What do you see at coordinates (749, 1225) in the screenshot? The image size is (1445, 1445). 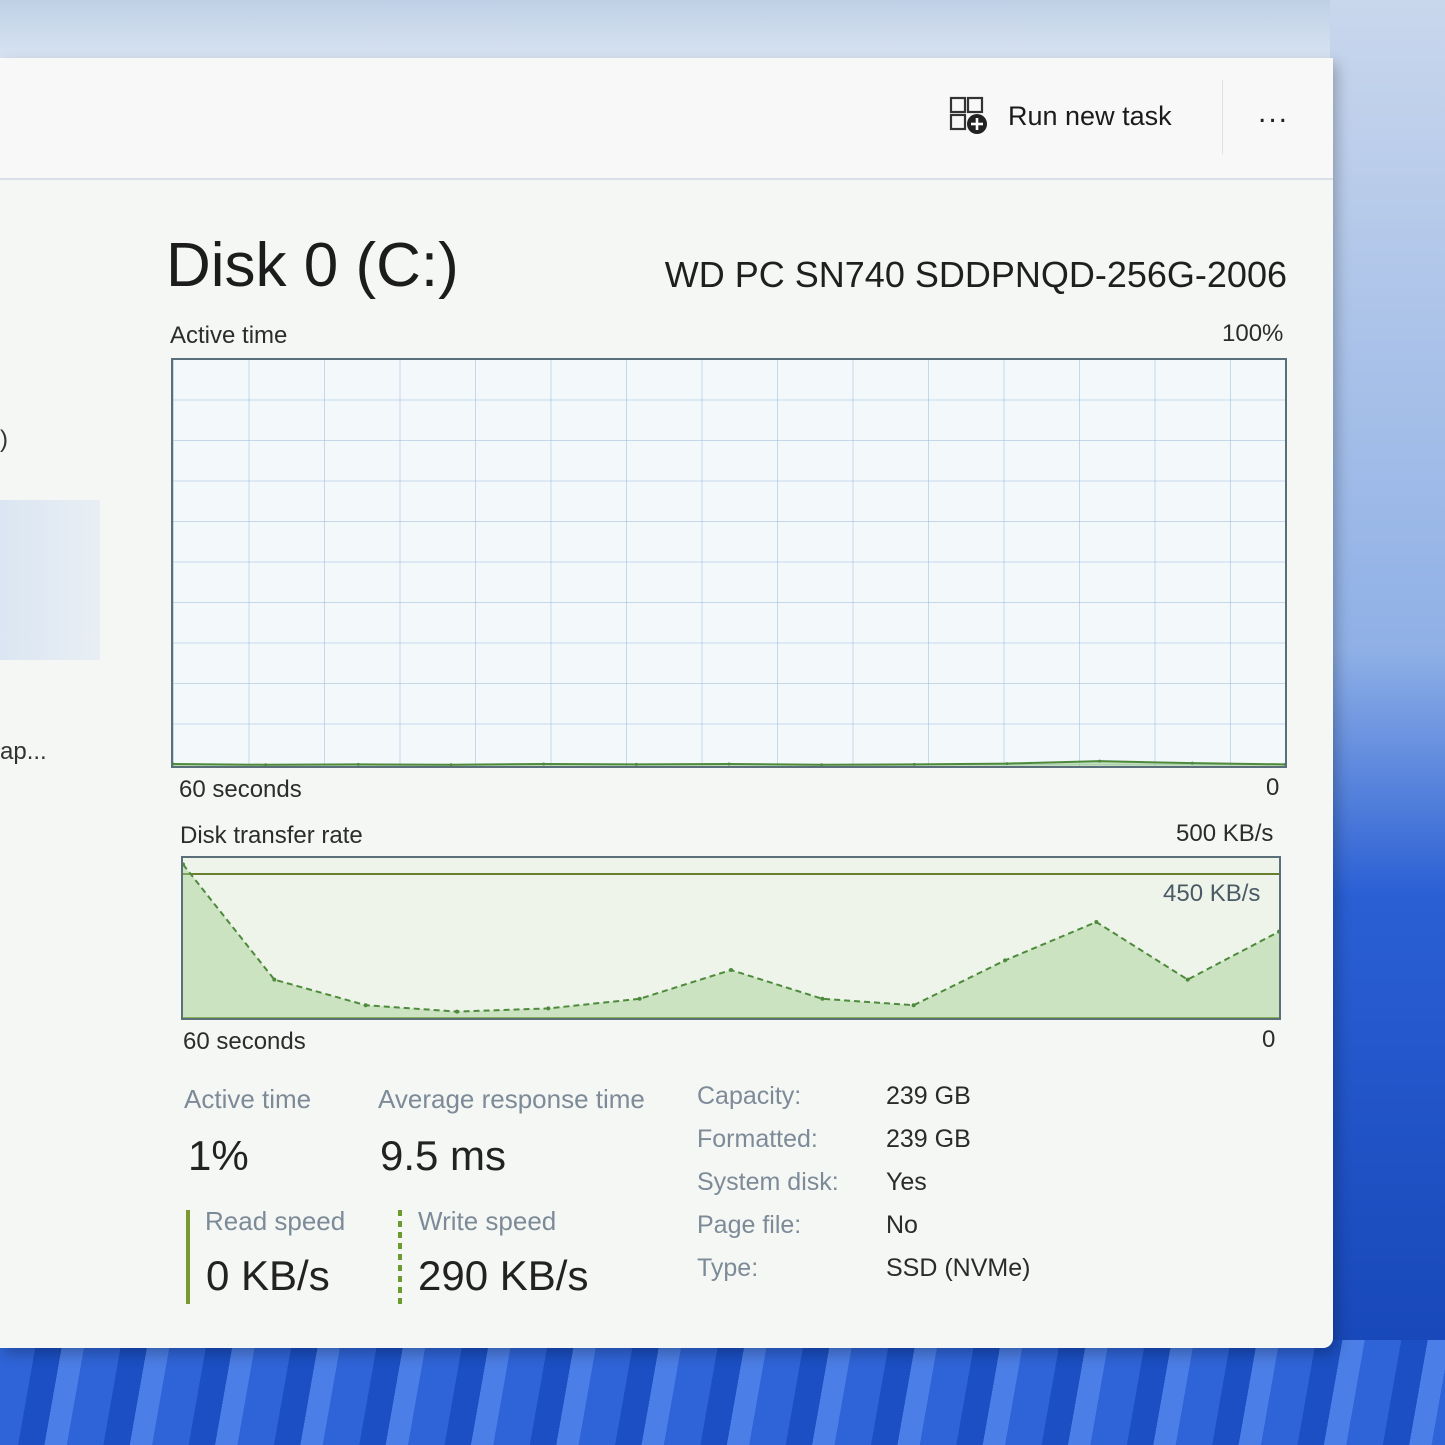 I see `page-file-key: Page file:` at bounding box center [749, 1225].